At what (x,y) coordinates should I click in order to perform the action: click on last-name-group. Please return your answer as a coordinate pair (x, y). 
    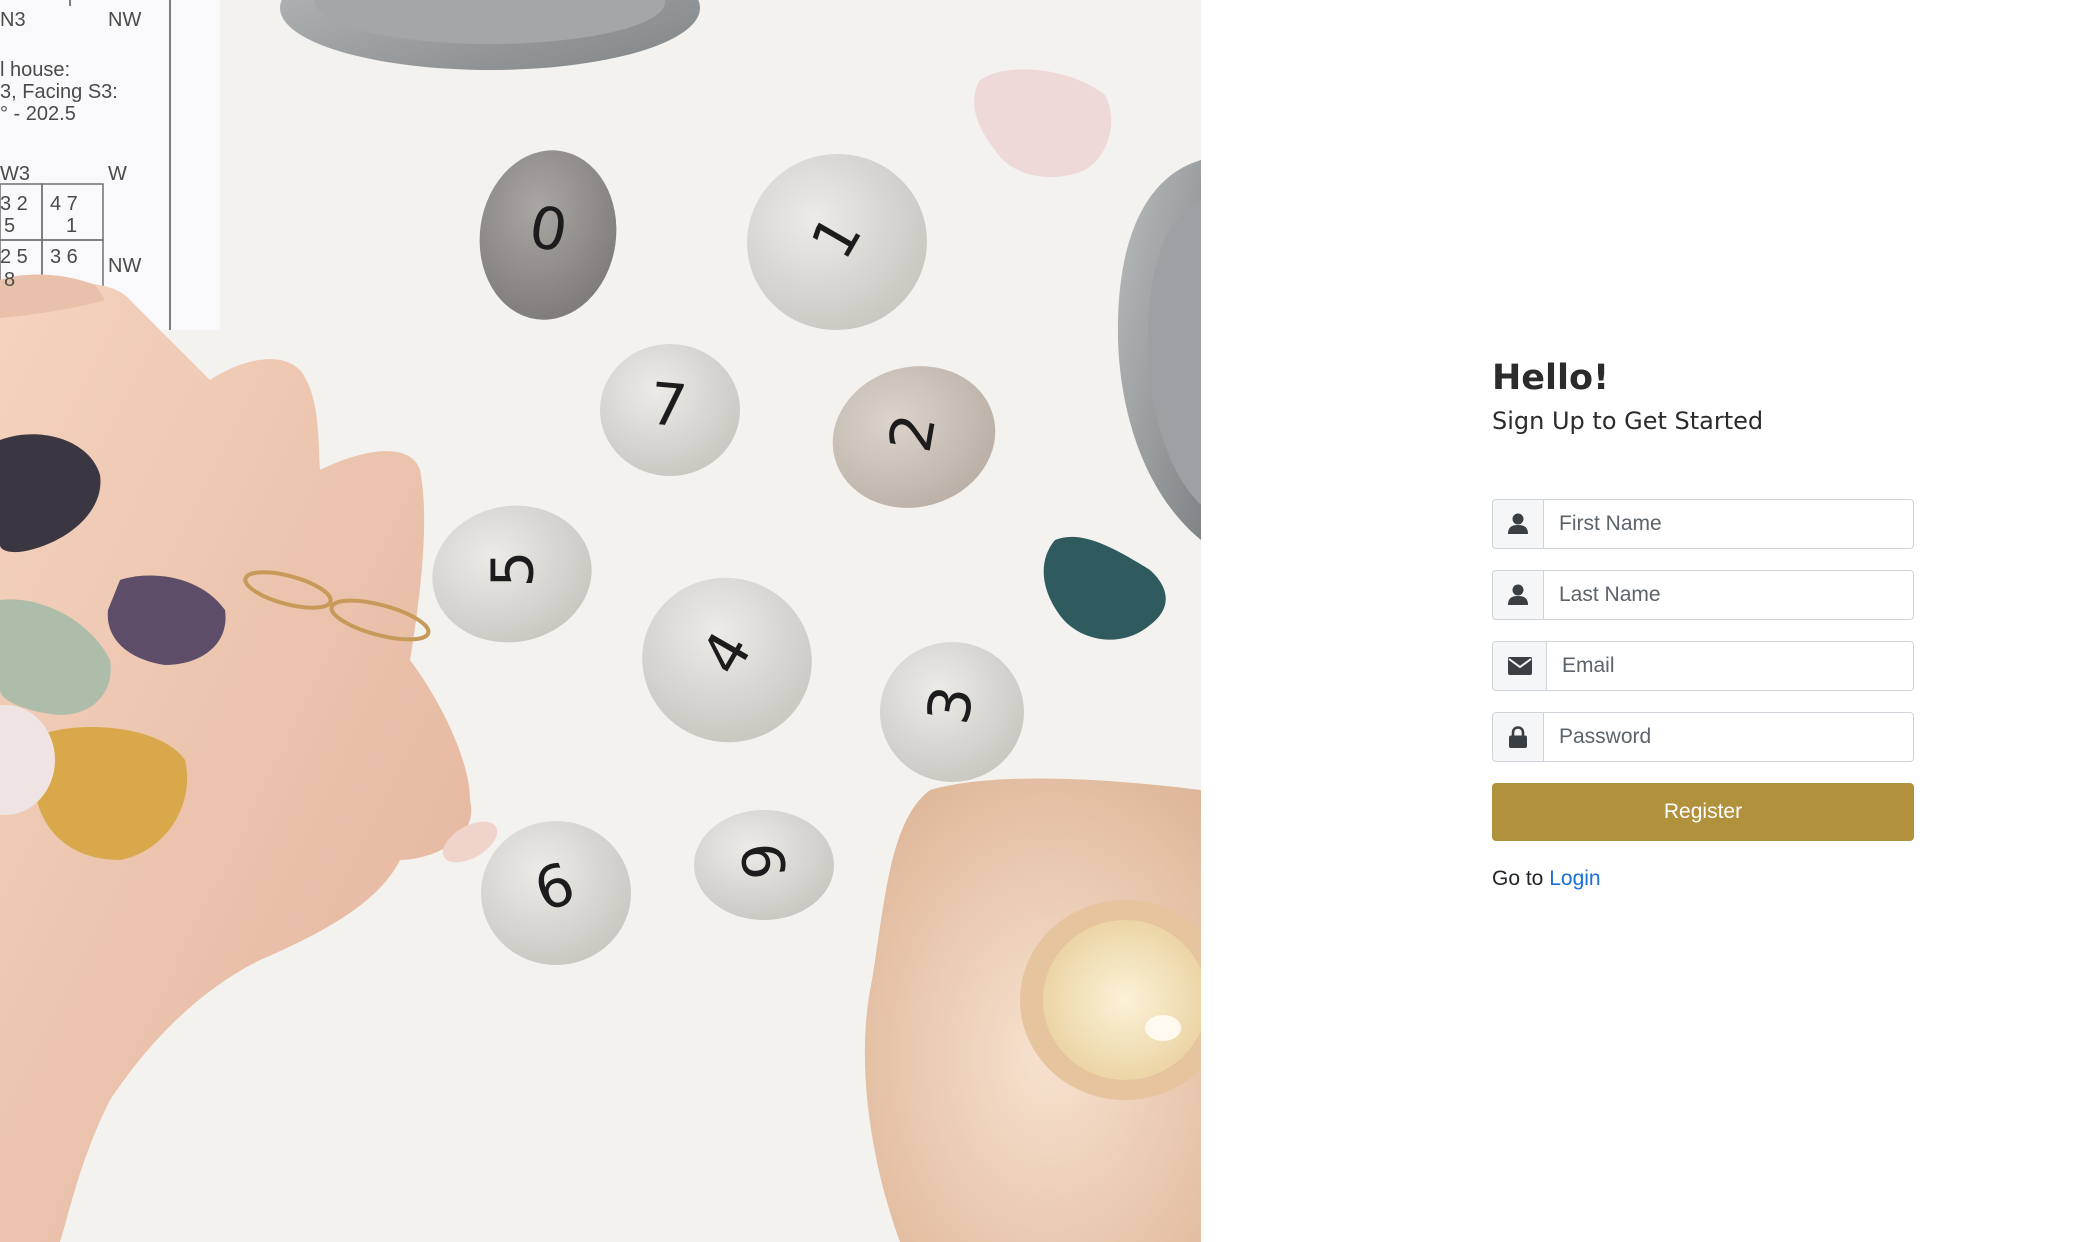
    Looking at the image, I should click on (1703, 595).